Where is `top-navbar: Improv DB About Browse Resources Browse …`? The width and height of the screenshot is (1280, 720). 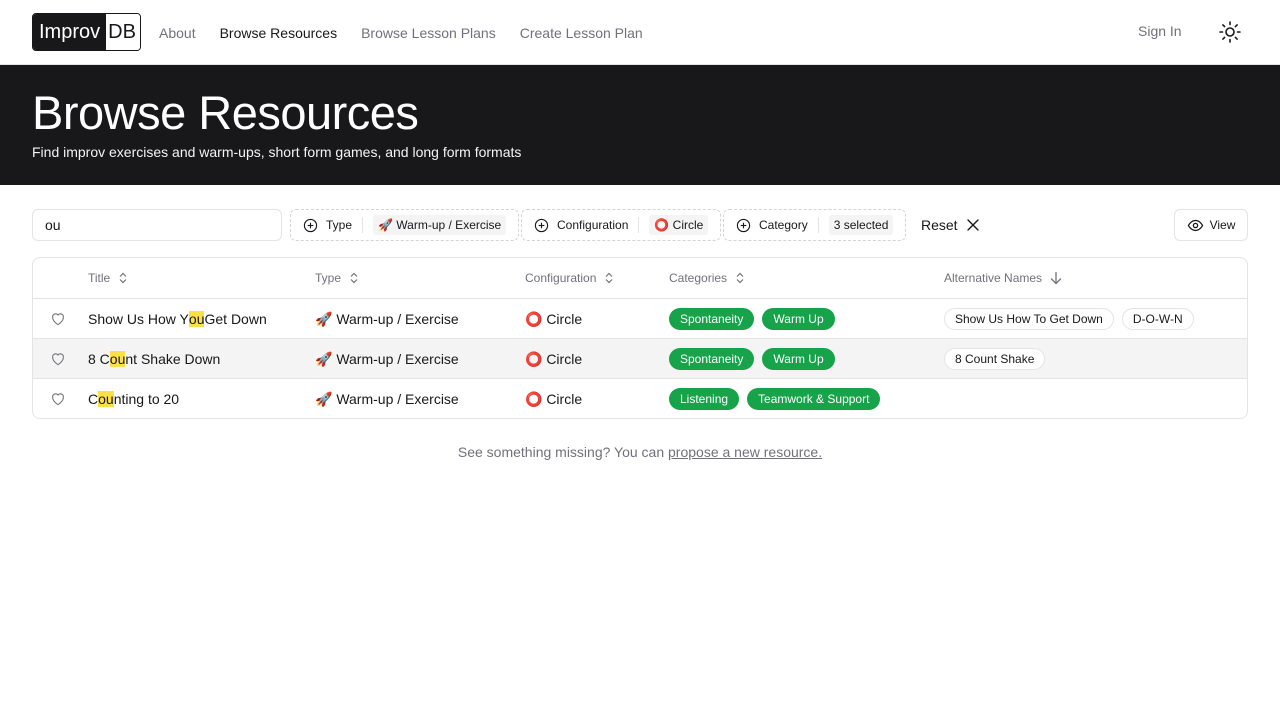
top-navbar: Improv DB About Browse Resources Browse … is located at coordinates (640, 32).